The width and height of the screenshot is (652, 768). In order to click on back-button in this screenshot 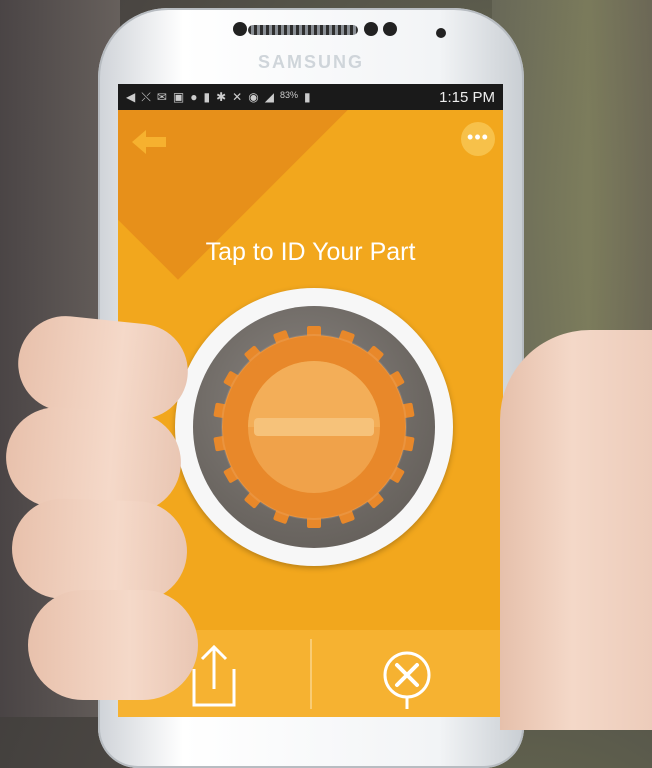, I will do `click(150, 143)`.